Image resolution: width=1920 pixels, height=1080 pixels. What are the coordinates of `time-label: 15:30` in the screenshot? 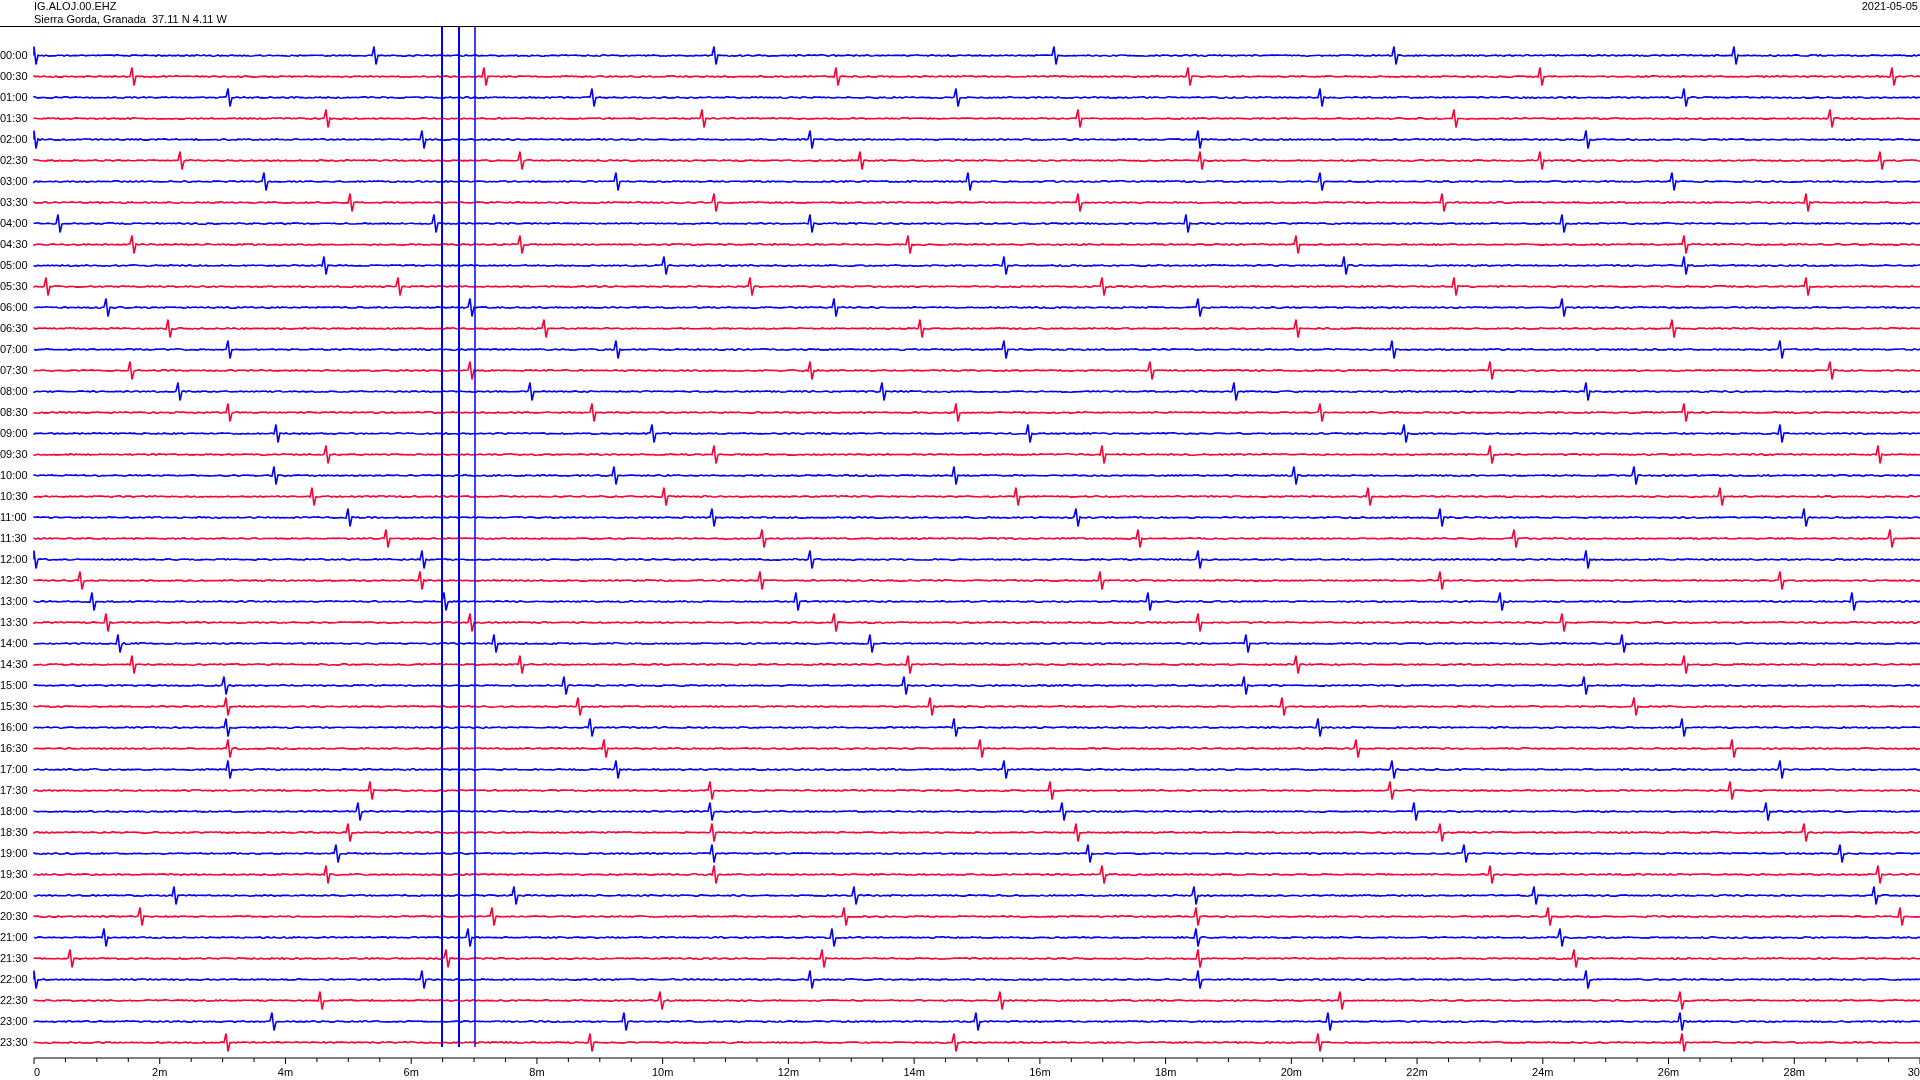 It's located at (14, 706).